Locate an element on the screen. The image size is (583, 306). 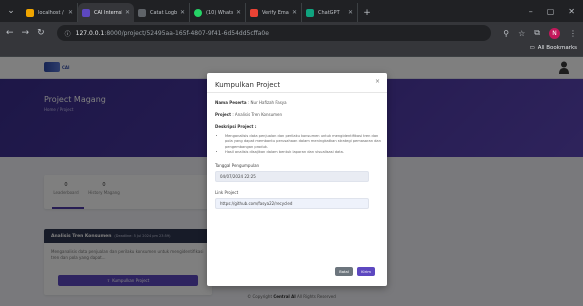
phpmyadmin-icon is located at coordinates (30, 12).